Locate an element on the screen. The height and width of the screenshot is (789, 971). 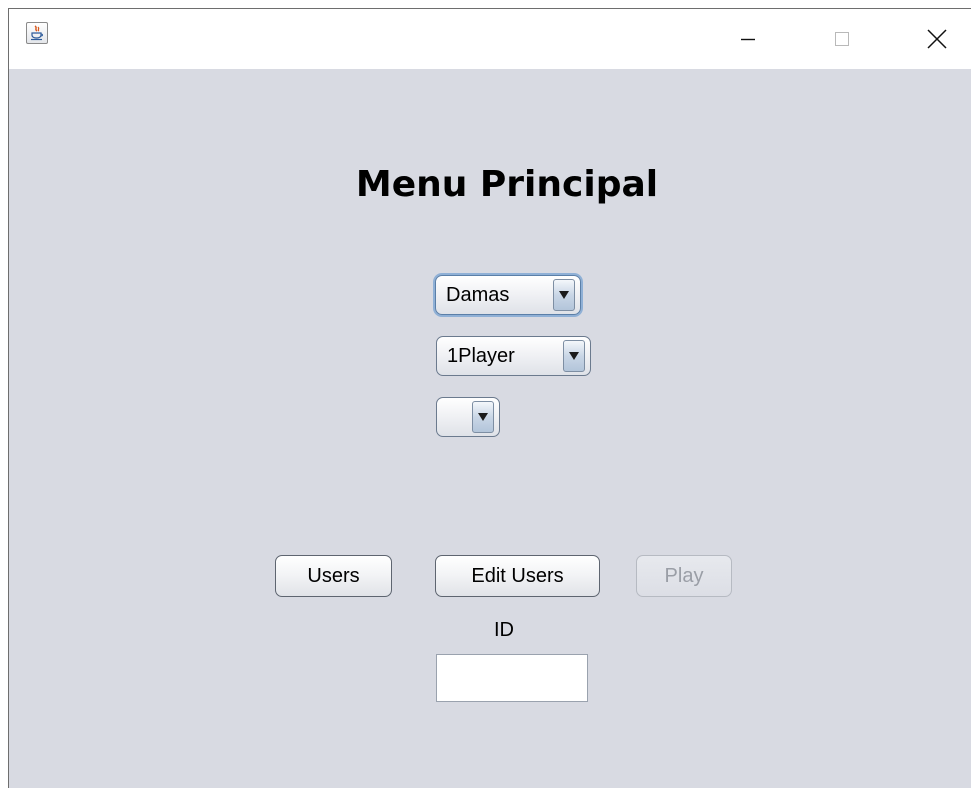
game-select-value: Damas is located at coordinates (478, 294).